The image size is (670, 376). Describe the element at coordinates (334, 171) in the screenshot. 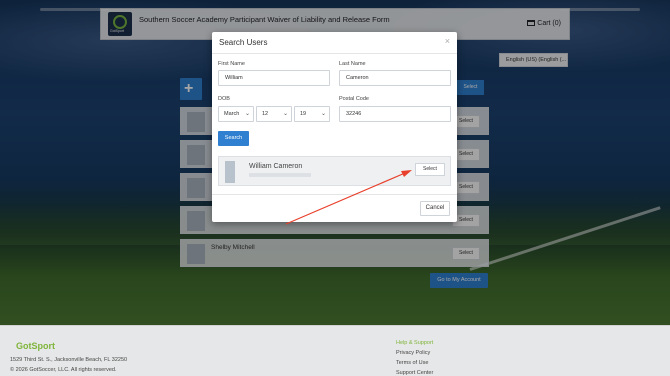

I see `search-result-row: William Cameron Select` at that location.